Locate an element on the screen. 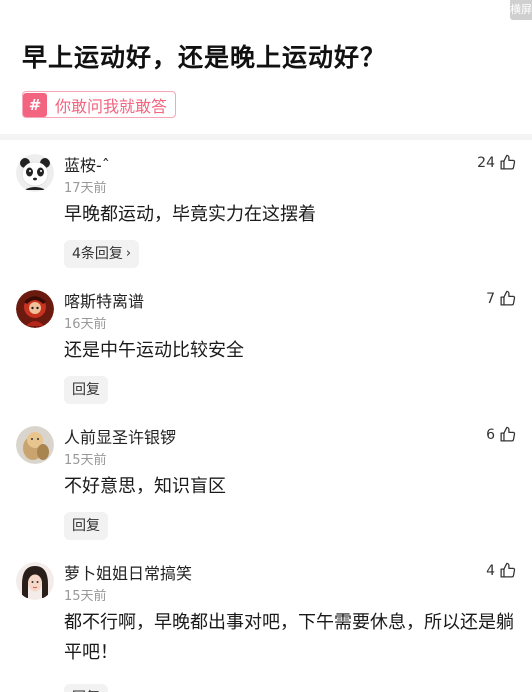 The image size is (532, 692). view-replies-button: 4条回复 › is located at coordinates (102, 254).